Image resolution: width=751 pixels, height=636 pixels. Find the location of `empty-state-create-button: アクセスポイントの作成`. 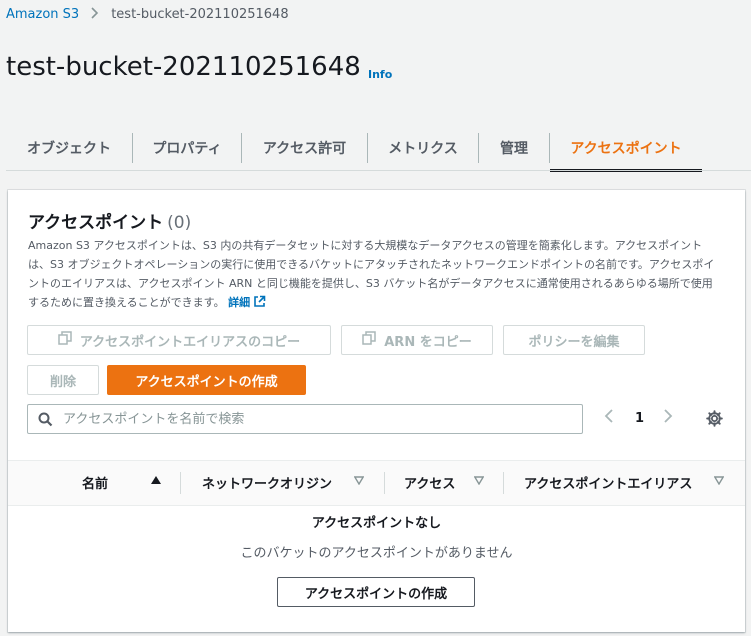

empty-state-create-button: アクセスポイントの作成 is located at coordinates (376, 592).